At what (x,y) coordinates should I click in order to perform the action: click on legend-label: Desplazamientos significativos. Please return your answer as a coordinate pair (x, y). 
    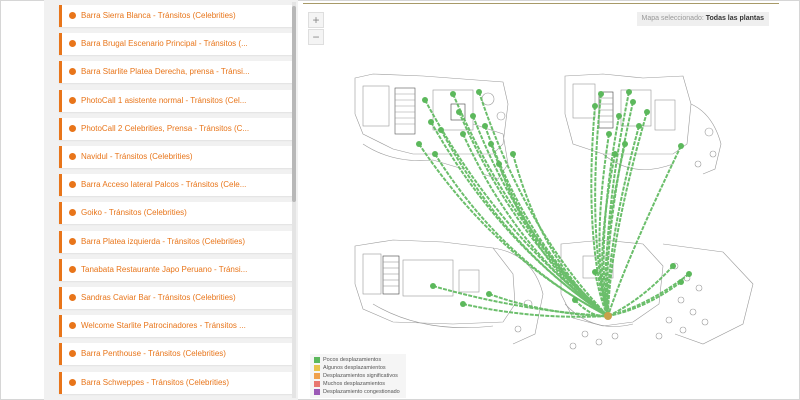
    Looking at the image, I should click on (360, 376).